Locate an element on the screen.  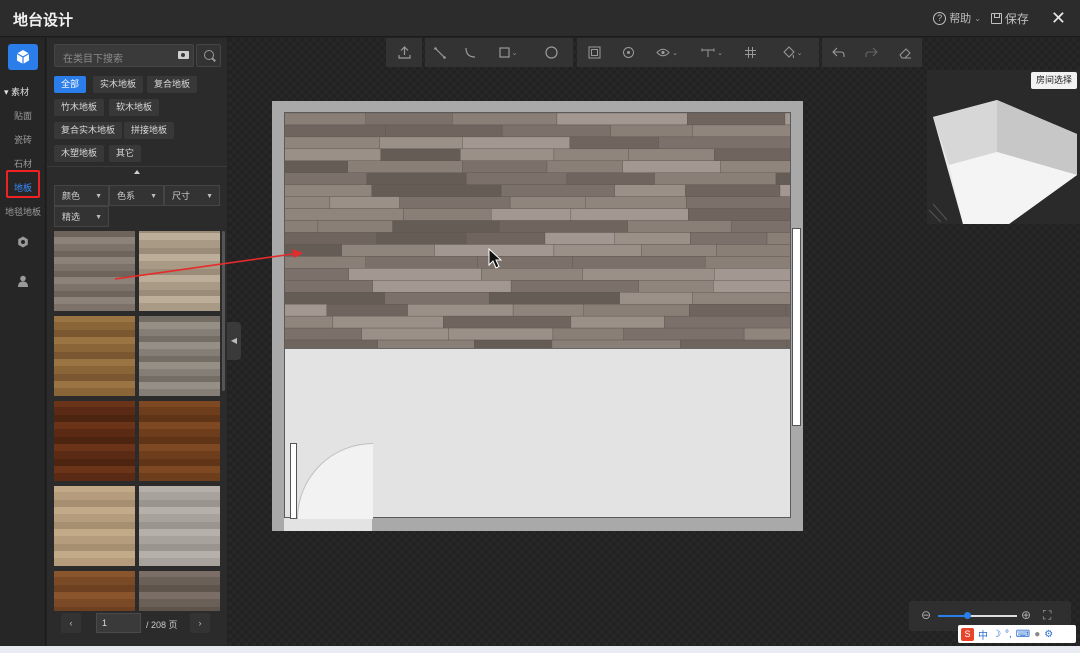
annotation-overlay is located at coordinates (308, 263).